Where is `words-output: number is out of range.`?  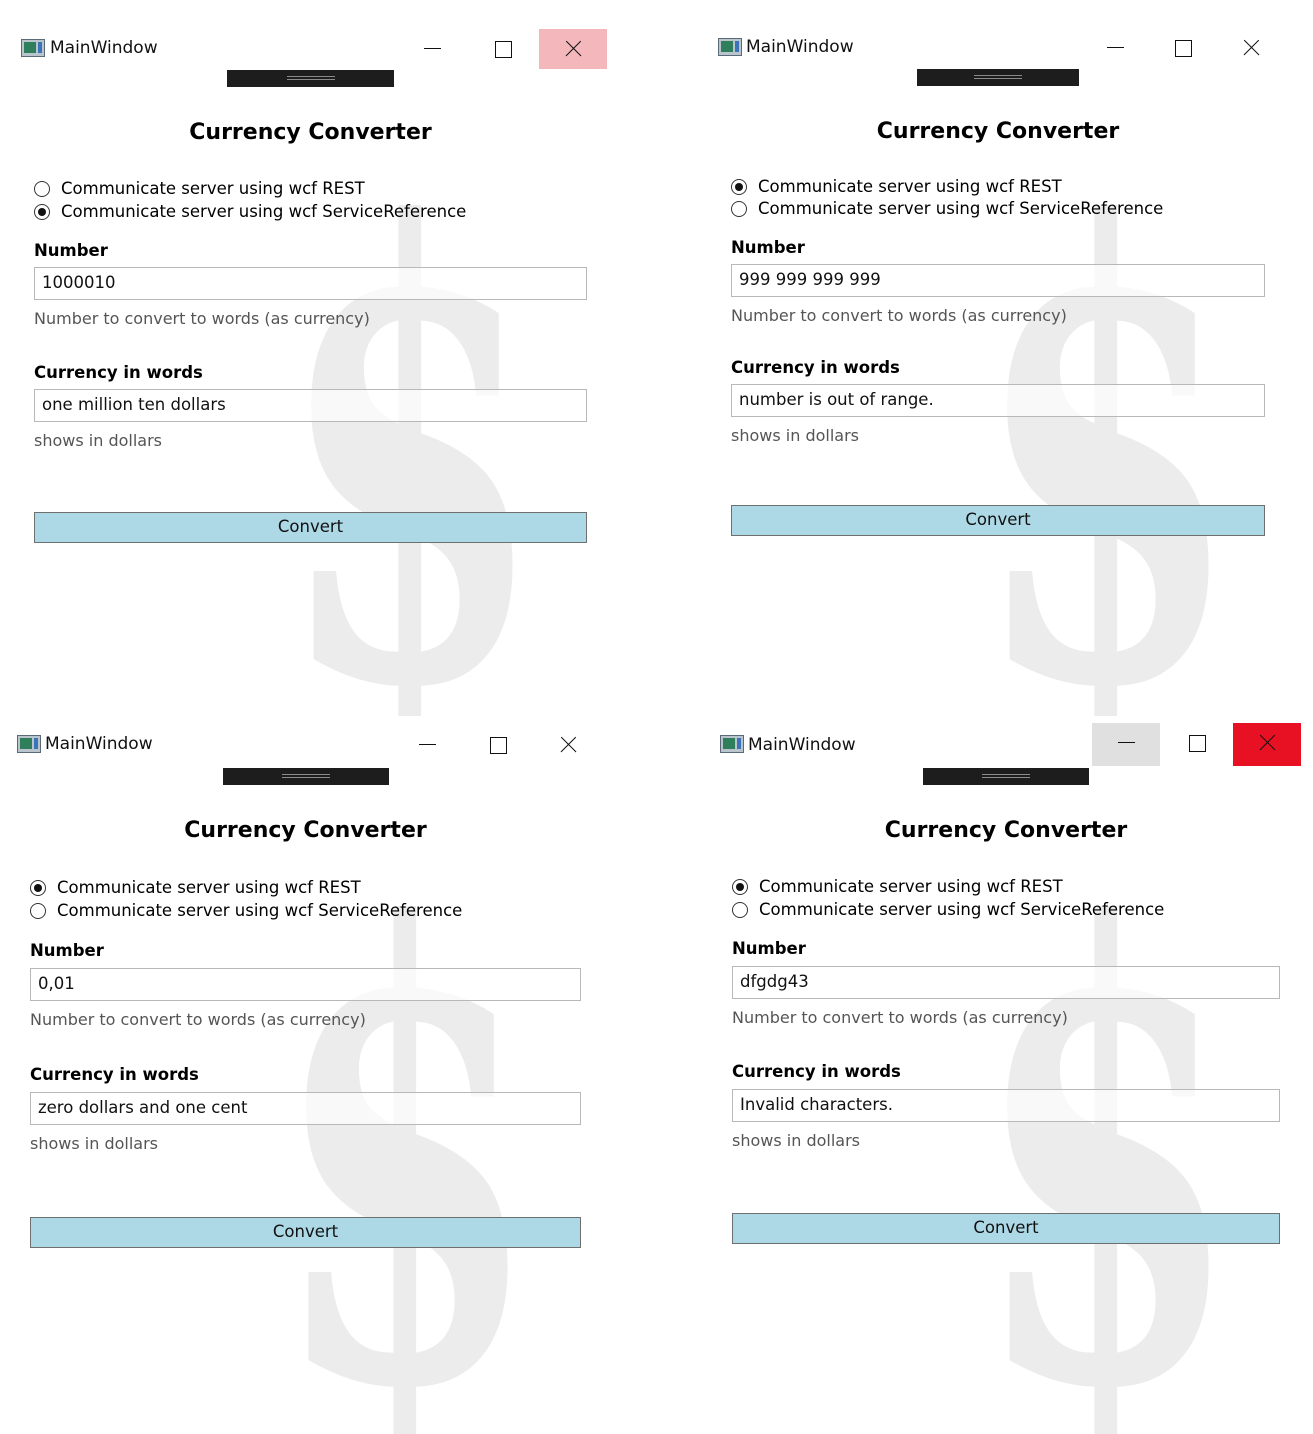 words-output: number is out of range. is located at coordinates (998, 400).